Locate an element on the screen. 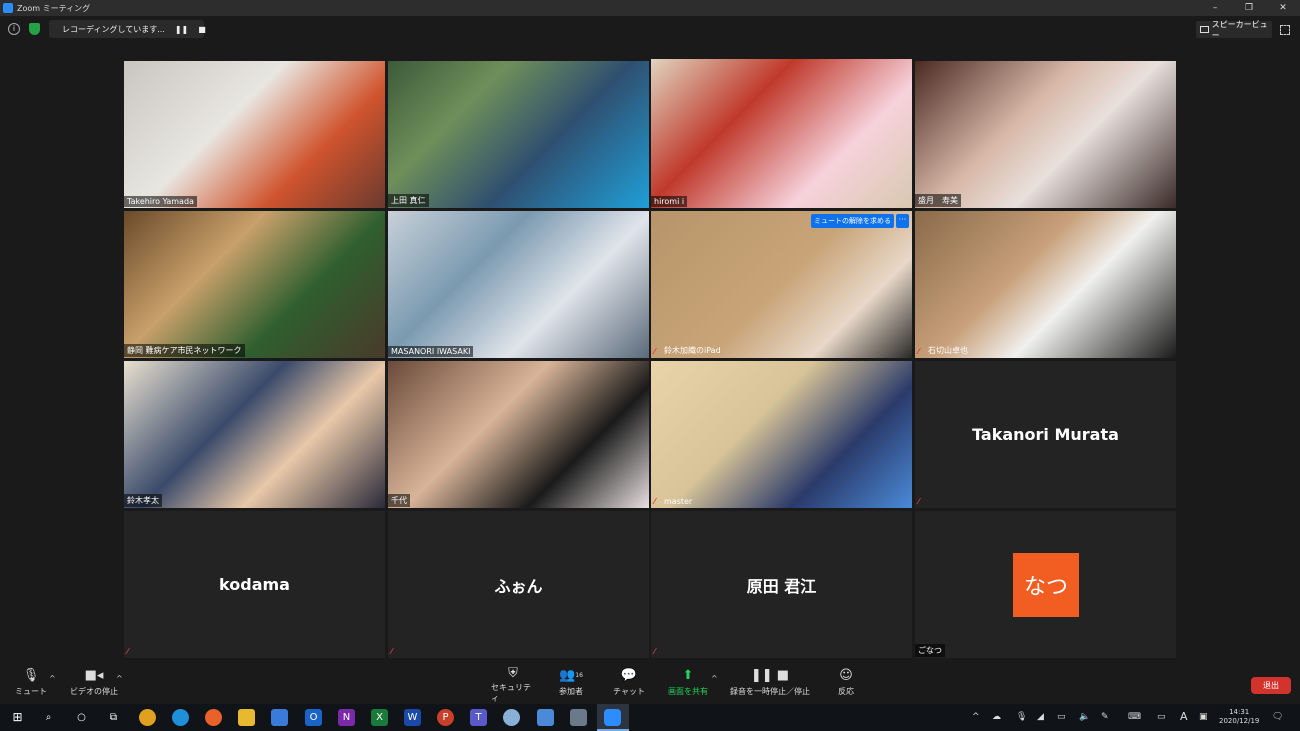 The height and width of the screenshot is (731, 1300). ask-to-unmute-button: ミュートの解除を求める is located at coordinates (852, 221).